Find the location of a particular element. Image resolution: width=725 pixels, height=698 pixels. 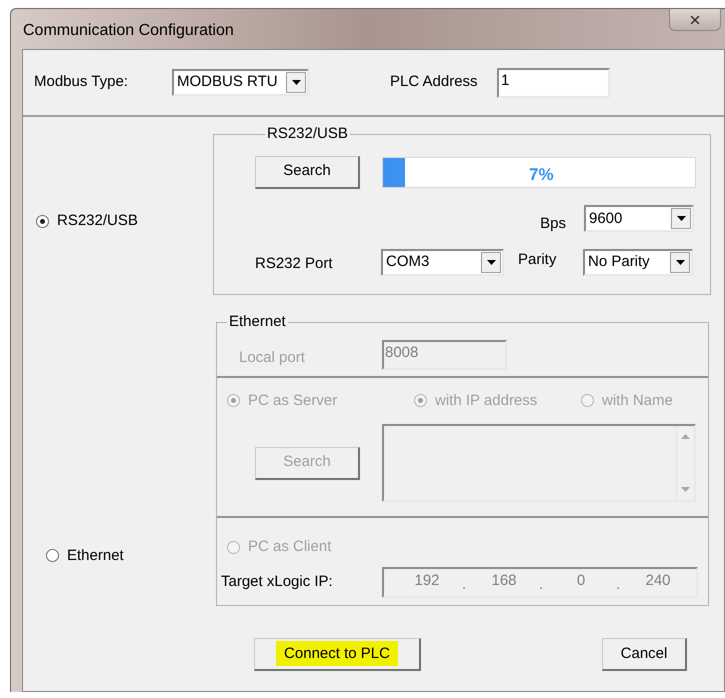

button: Cancel is located at coordinates (644, 654).